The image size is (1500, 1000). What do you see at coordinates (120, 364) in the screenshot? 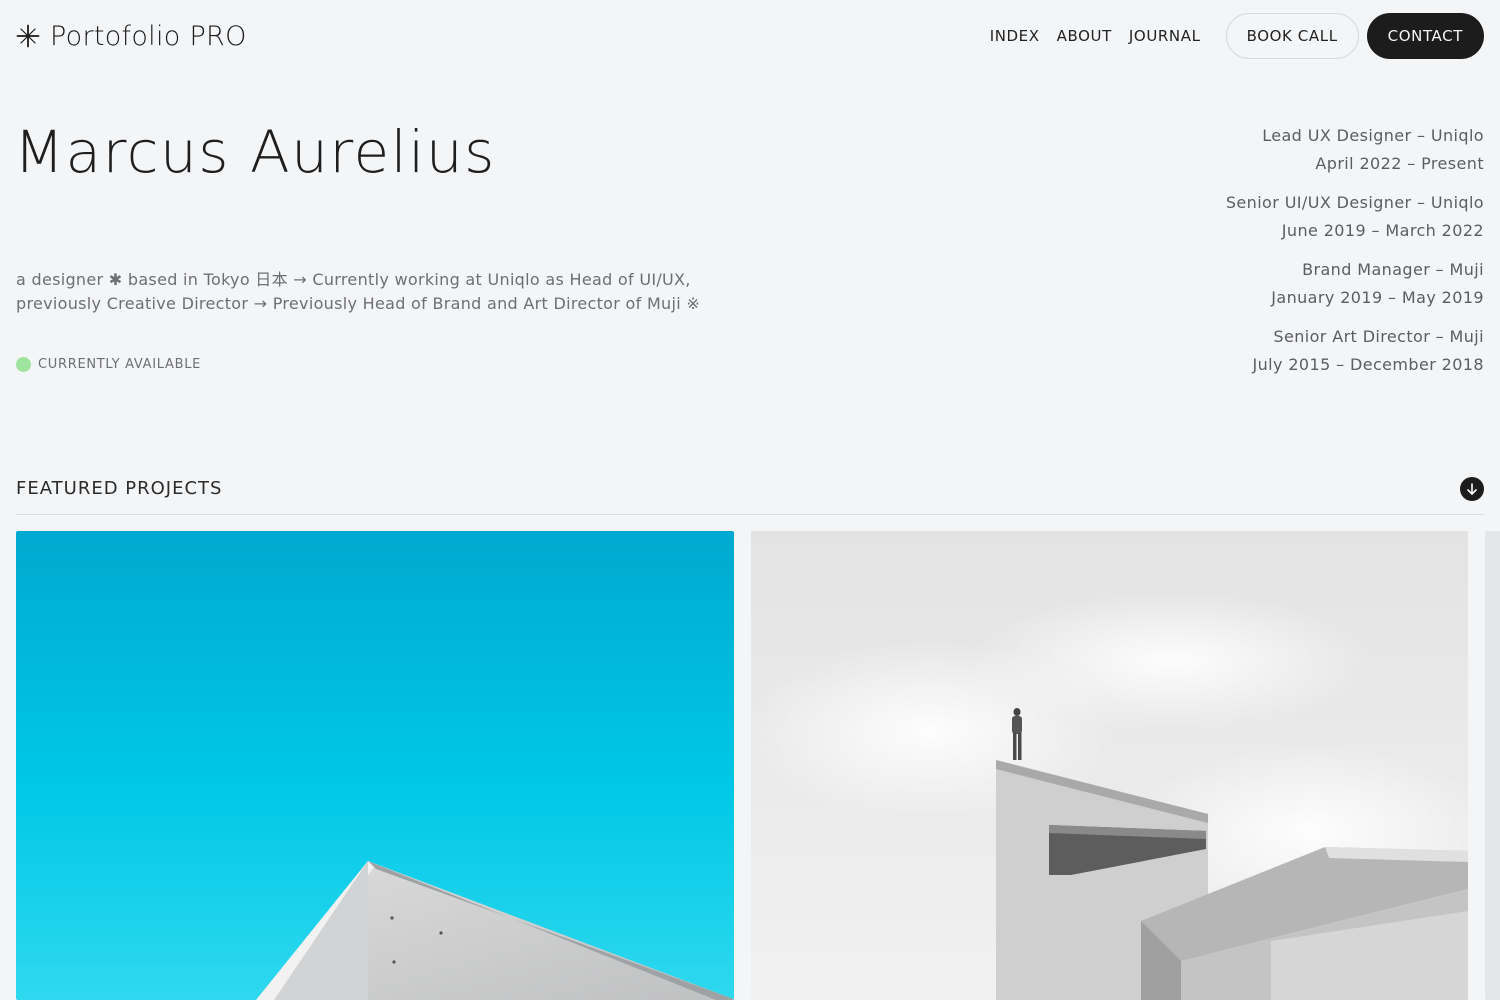
I see `status-label: CURRENTLY AVAILABLE` at bounding box center [120, 364].